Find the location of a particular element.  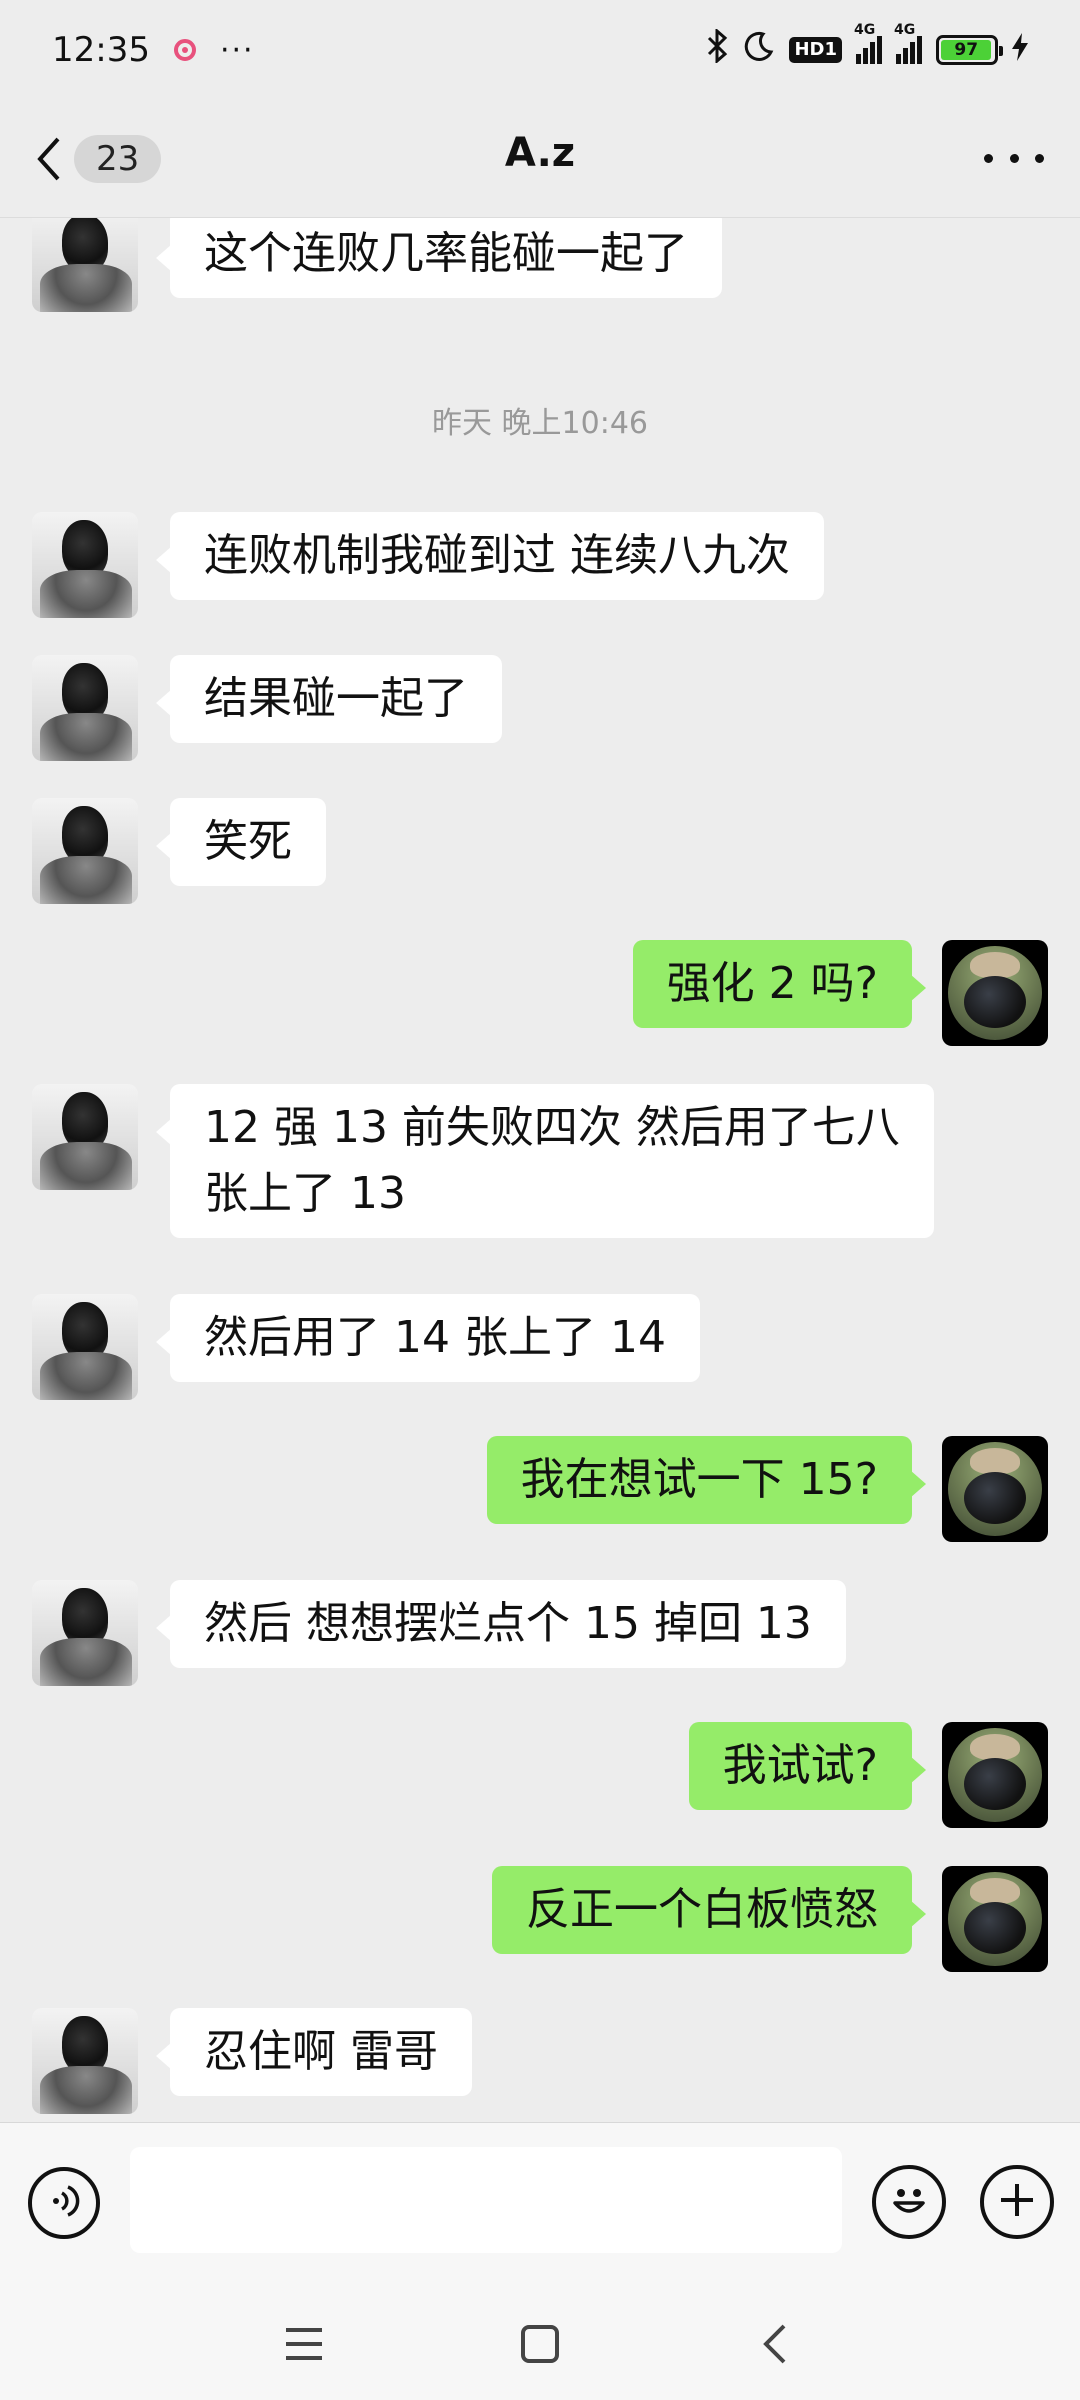

message-bubble-received: 忍住啊 雷哥 is located at coordinates (314, 2052).